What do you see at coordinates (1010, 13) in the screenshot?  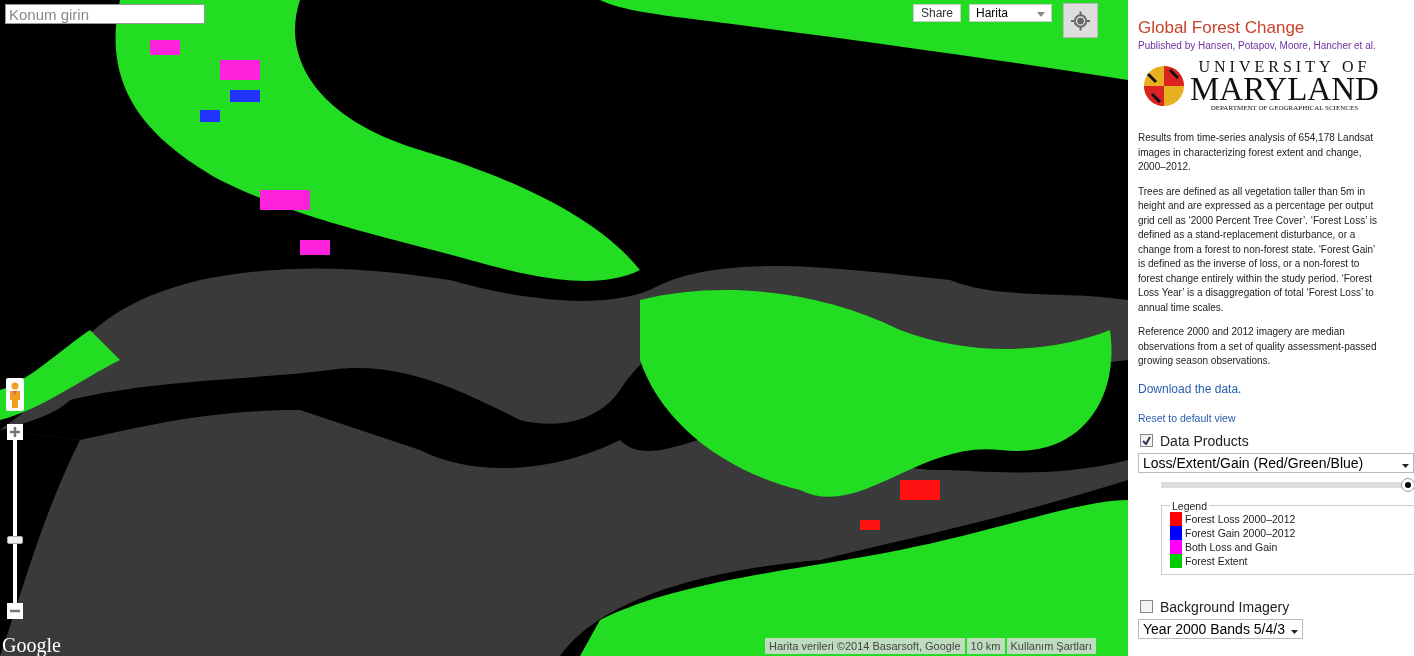 I see `map-type-dropdown: Harita` at bounding box center [1010, 13].